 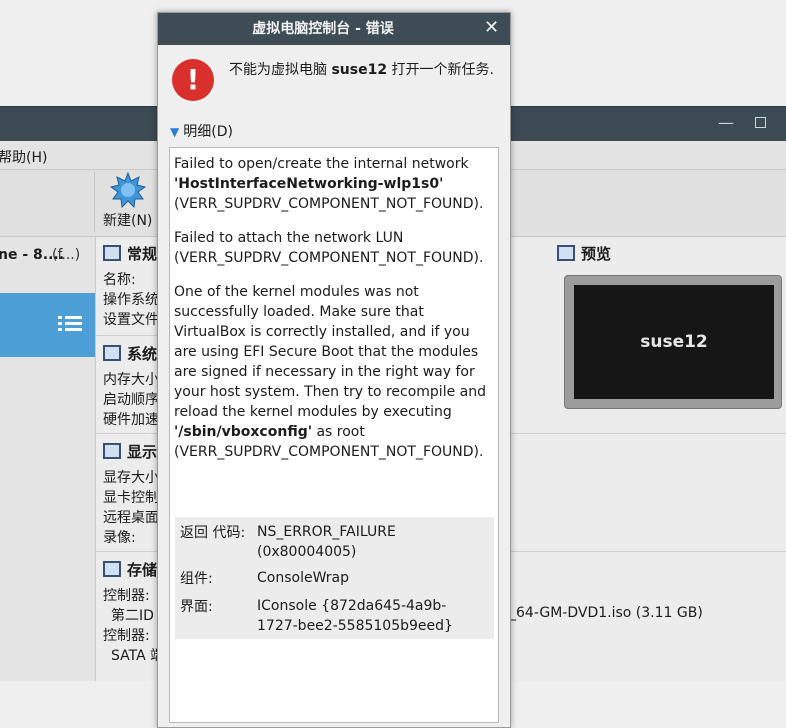 I want to click on vm-list: ne - 8.... (f...), so click(x=48, y=459).